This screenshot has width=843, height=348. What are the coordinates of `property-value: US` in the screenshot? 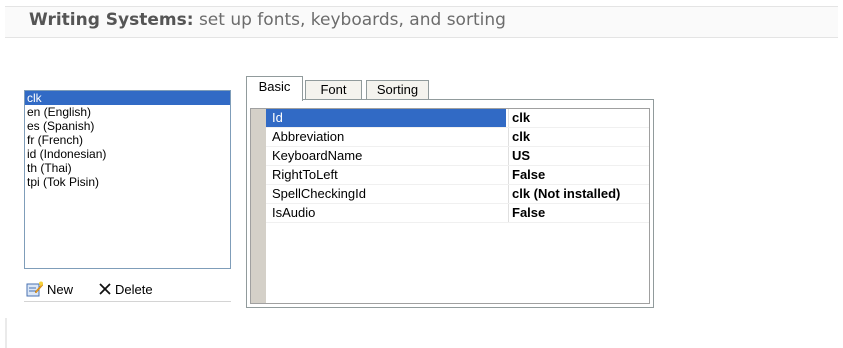 It's located at (578, 156).